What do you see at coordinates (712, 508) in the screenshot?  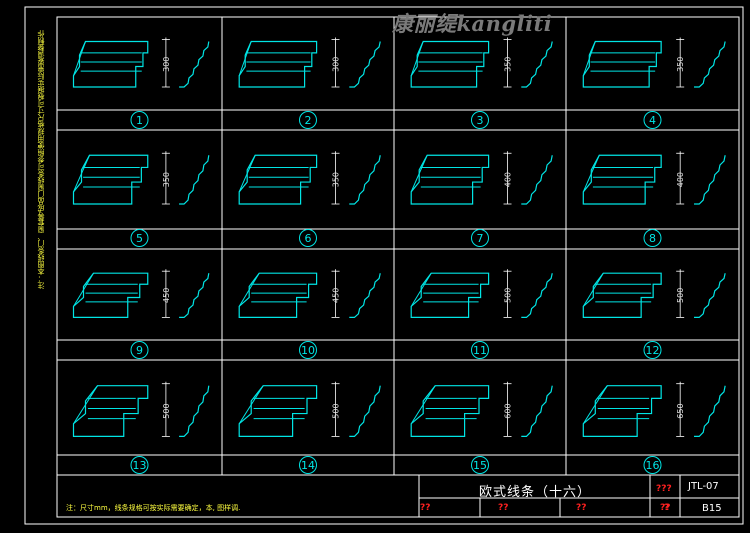 I see `page-number: B15` at bounding box center [712, 508].